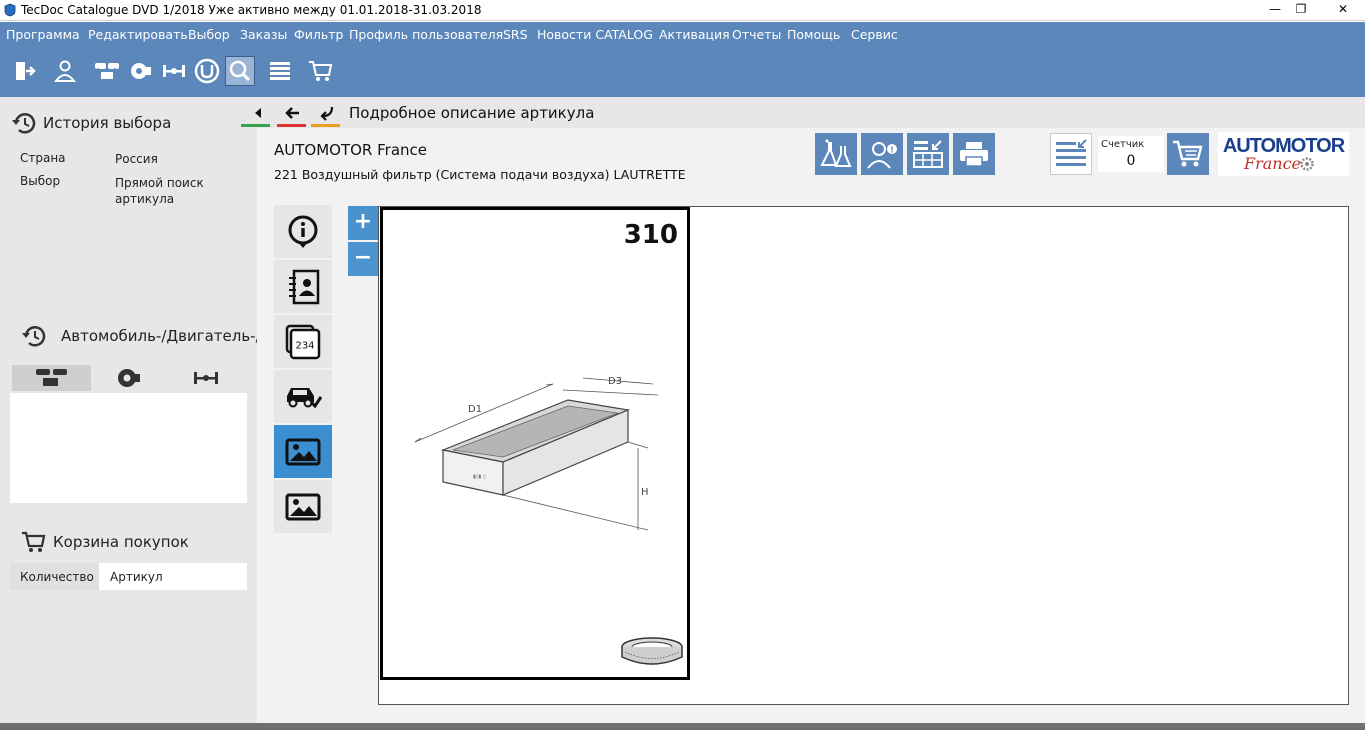 Image resolution: width=1365 pixels, height=730 pixels. Describe the element at coordinates (1283, 154) in the screenshot. I see `brand-logo: AUTOMOTOR France` at that location.